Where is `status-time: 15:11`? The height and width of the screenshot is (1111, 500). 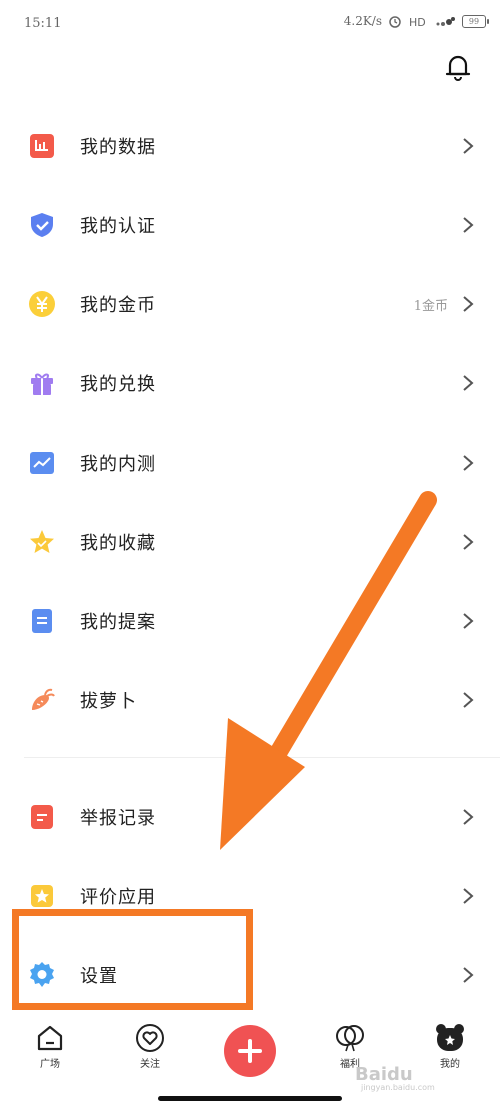 status-time: 15:11 is located at coordinates (43, 23).